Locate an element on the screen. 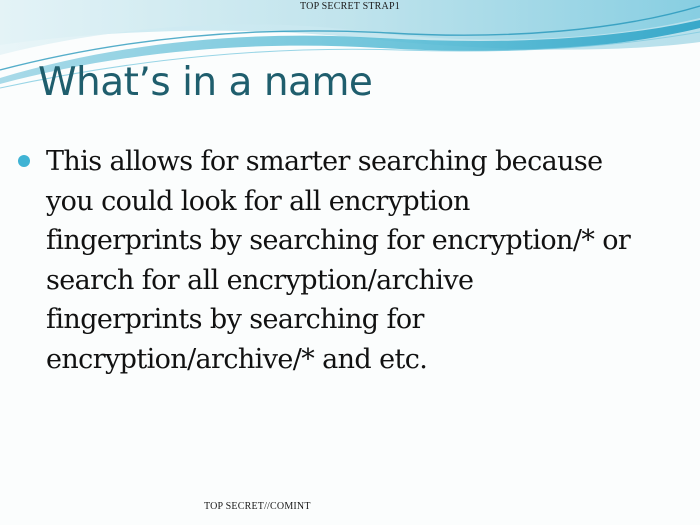 The width and height of the screenshot is (700, 525). bottom-classification-marking: TOP SECRET//COMINT is located at coordinates (257, 506).